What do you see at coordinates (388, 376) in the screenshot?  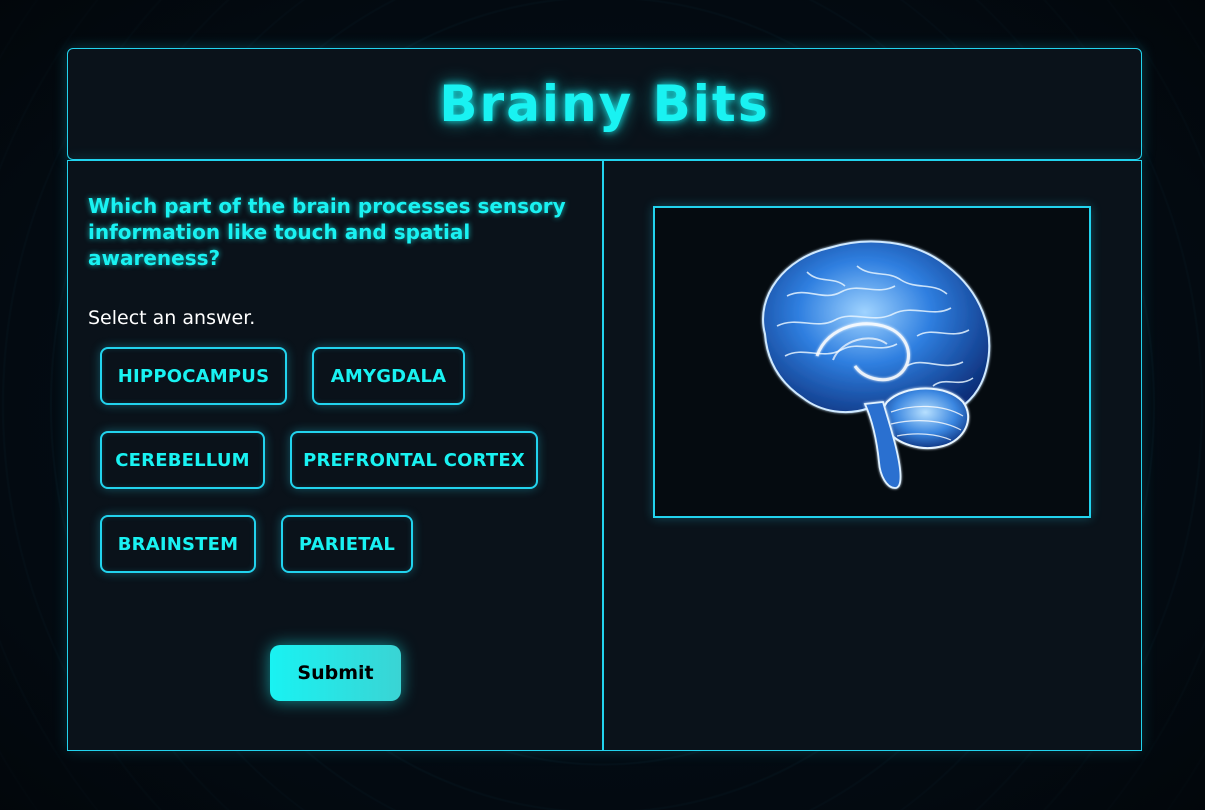 I see `answer-amygdala-button: AMYGDALA` at bounding box center [388, 376].